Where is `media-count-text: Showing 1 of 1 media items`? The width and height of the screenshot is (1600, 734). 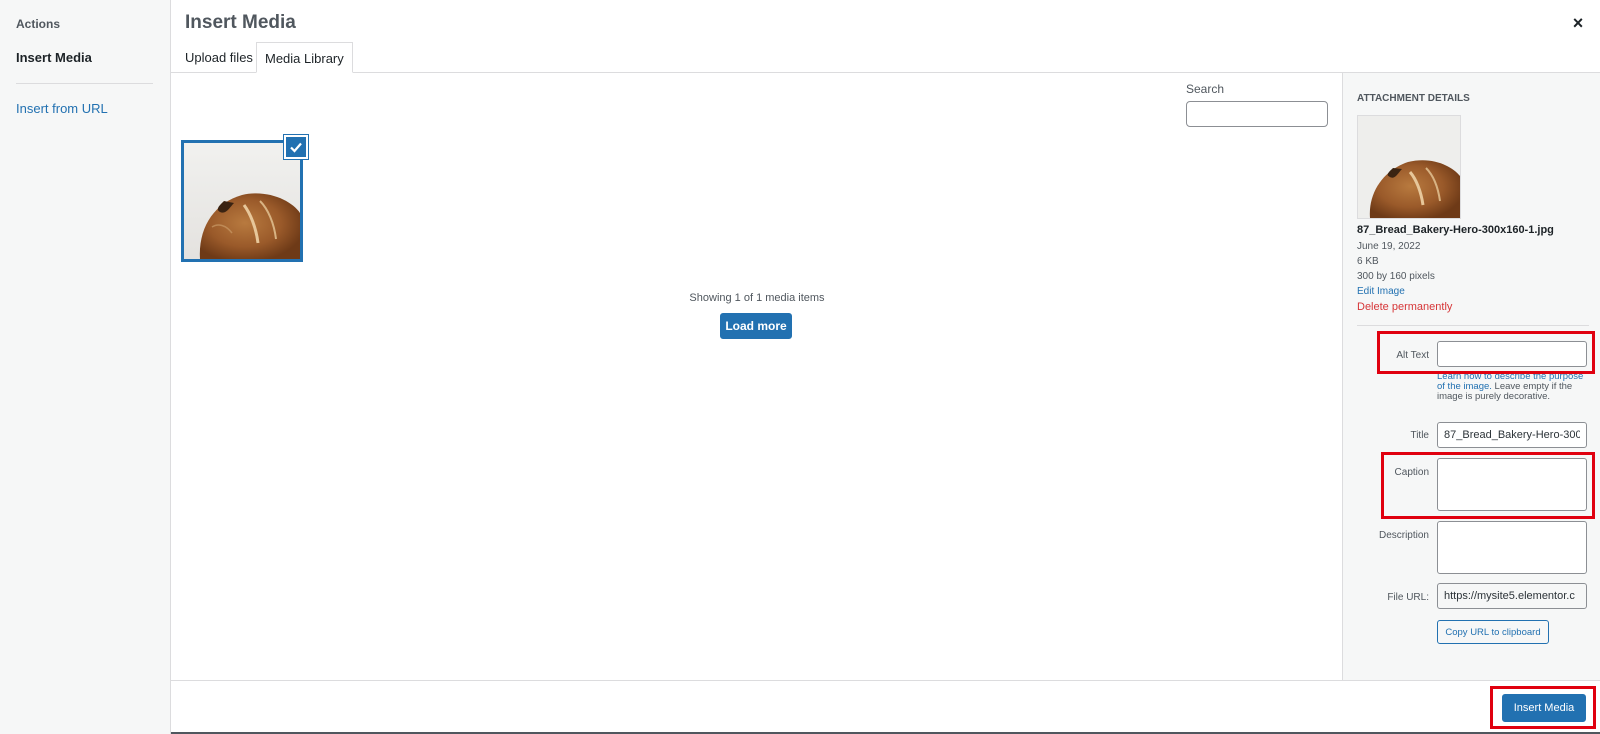 media-count-text: Showing 1 of 1 media items is located at coordinates (757, 298).